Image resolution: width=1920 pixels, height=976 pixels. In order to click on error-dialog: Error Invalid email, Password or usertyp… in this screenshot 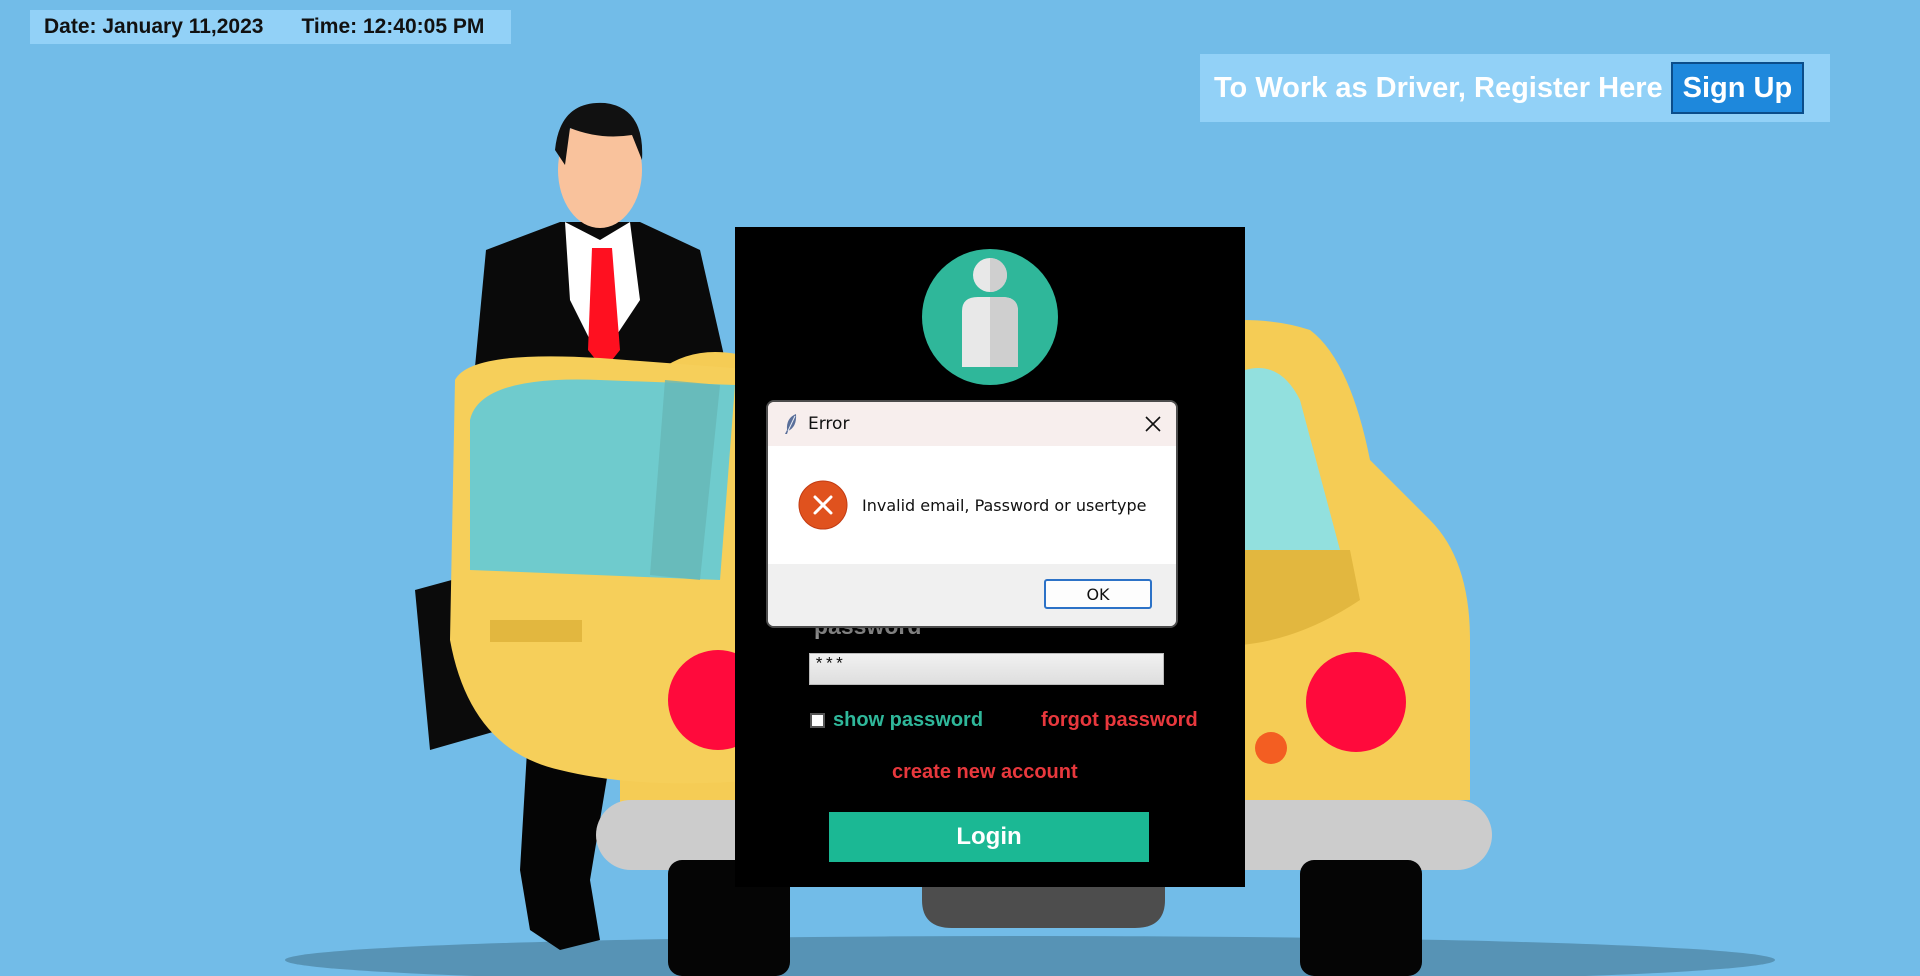, I will do `click(972, 514)`.